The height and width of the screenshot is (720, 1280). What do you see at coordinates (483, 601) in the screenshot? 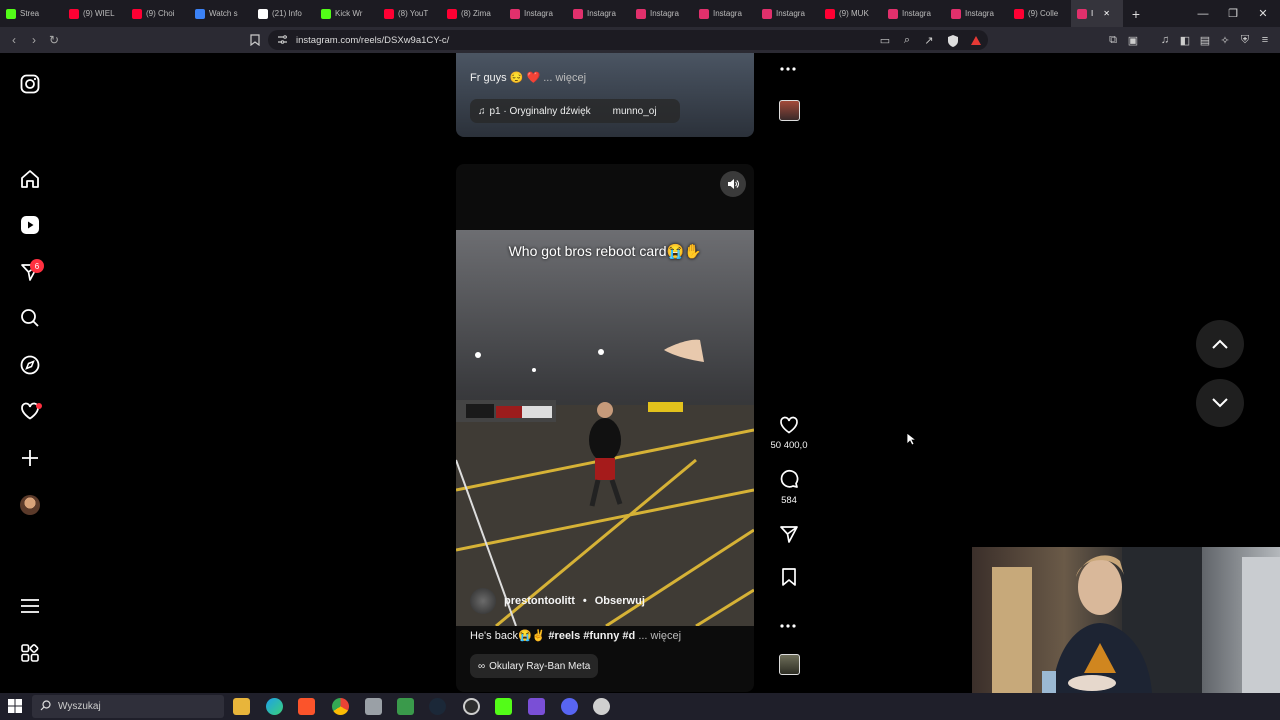
I see `author-avatar` at bounding box center [483, 601].